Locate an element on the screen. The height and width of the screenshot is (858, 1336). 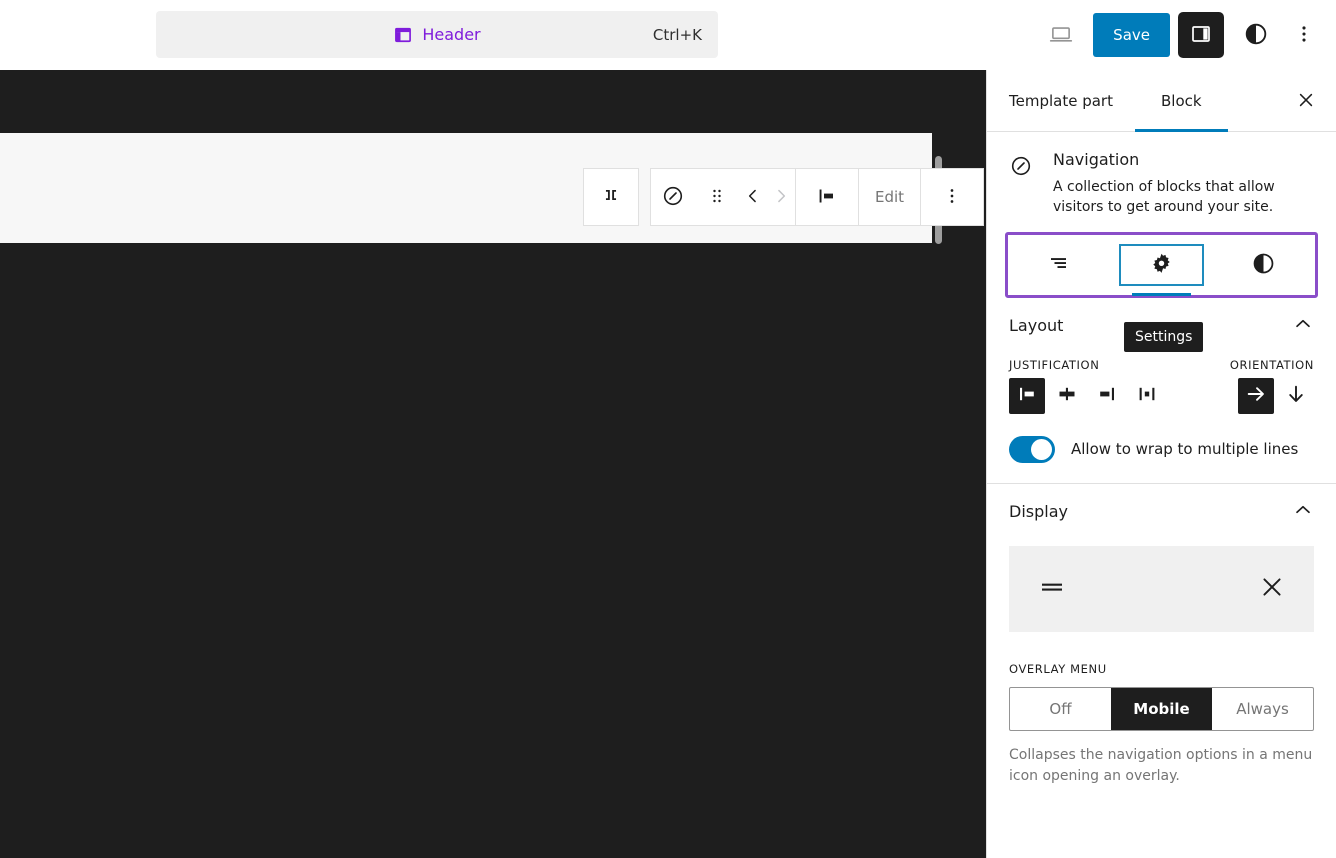
justify-left-button is located at coordinates (1027, 395).